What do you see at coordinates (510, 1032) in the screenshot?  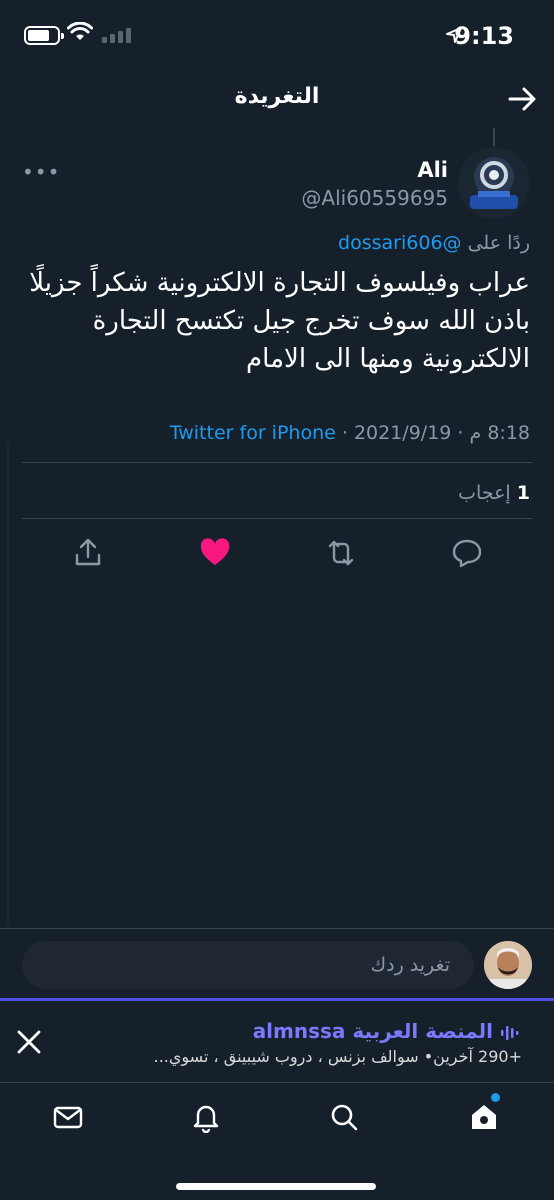 I see `audio-wave-icon` at bounding box center [510, 1032].